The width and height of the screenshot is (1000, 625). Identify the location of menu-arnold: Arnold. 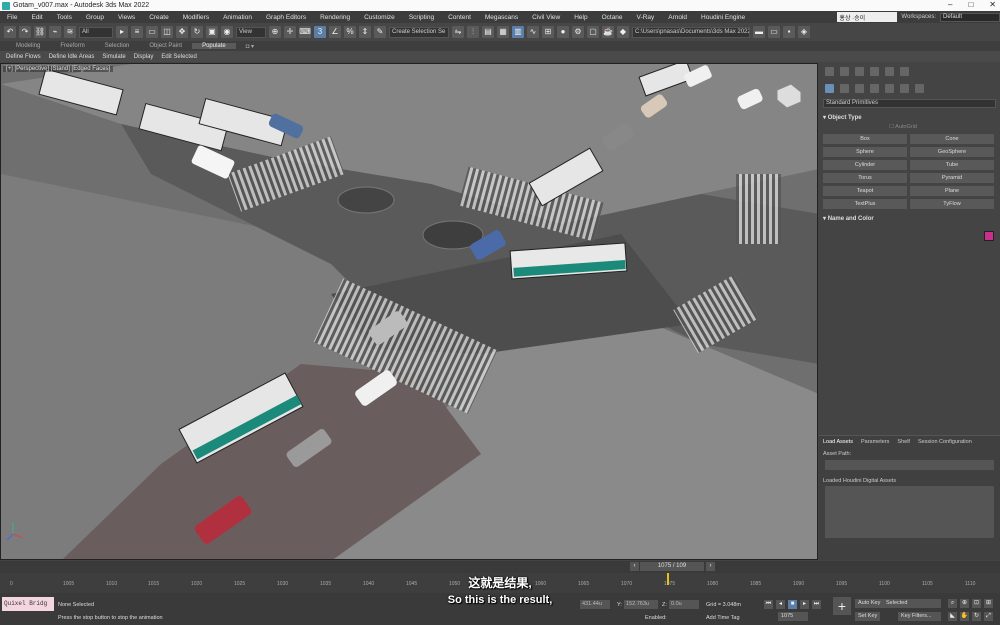
(677, 17).